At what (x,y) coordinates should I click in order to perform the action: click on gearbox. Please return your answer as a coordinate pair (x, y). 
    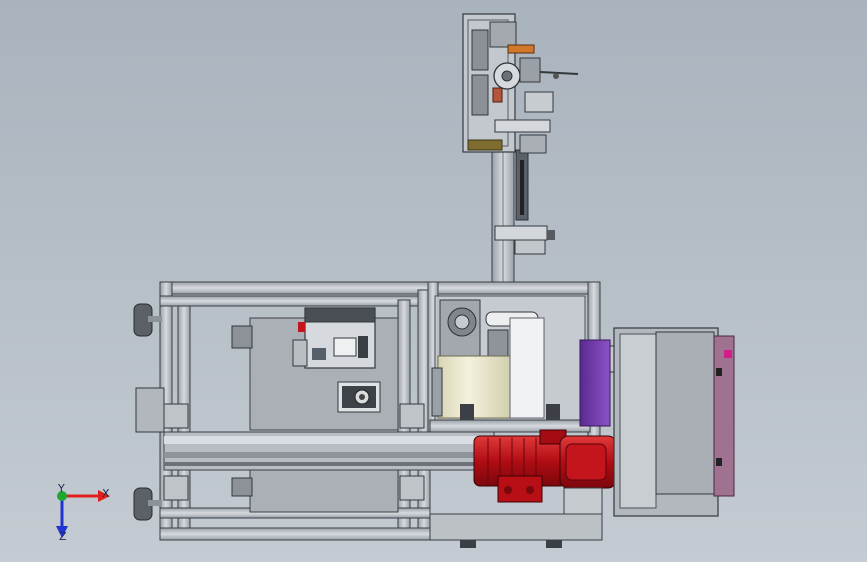
    Looking at the image, I should click on (588, 476).